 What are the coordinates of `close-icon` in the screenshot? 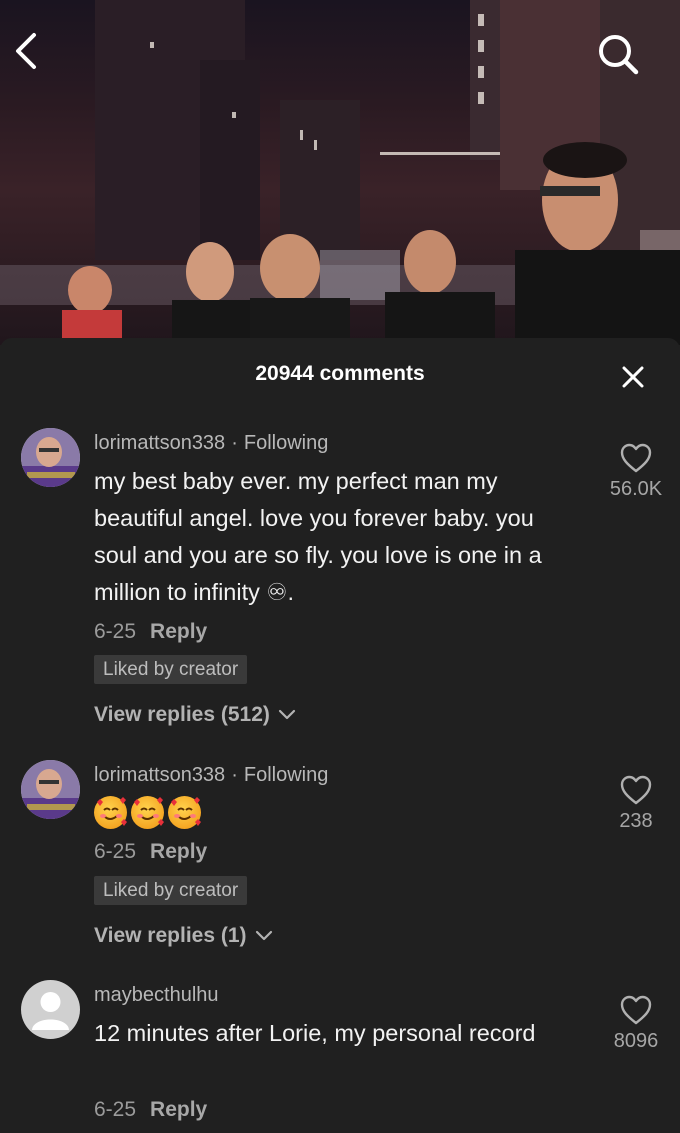 It's located at (633, 377).